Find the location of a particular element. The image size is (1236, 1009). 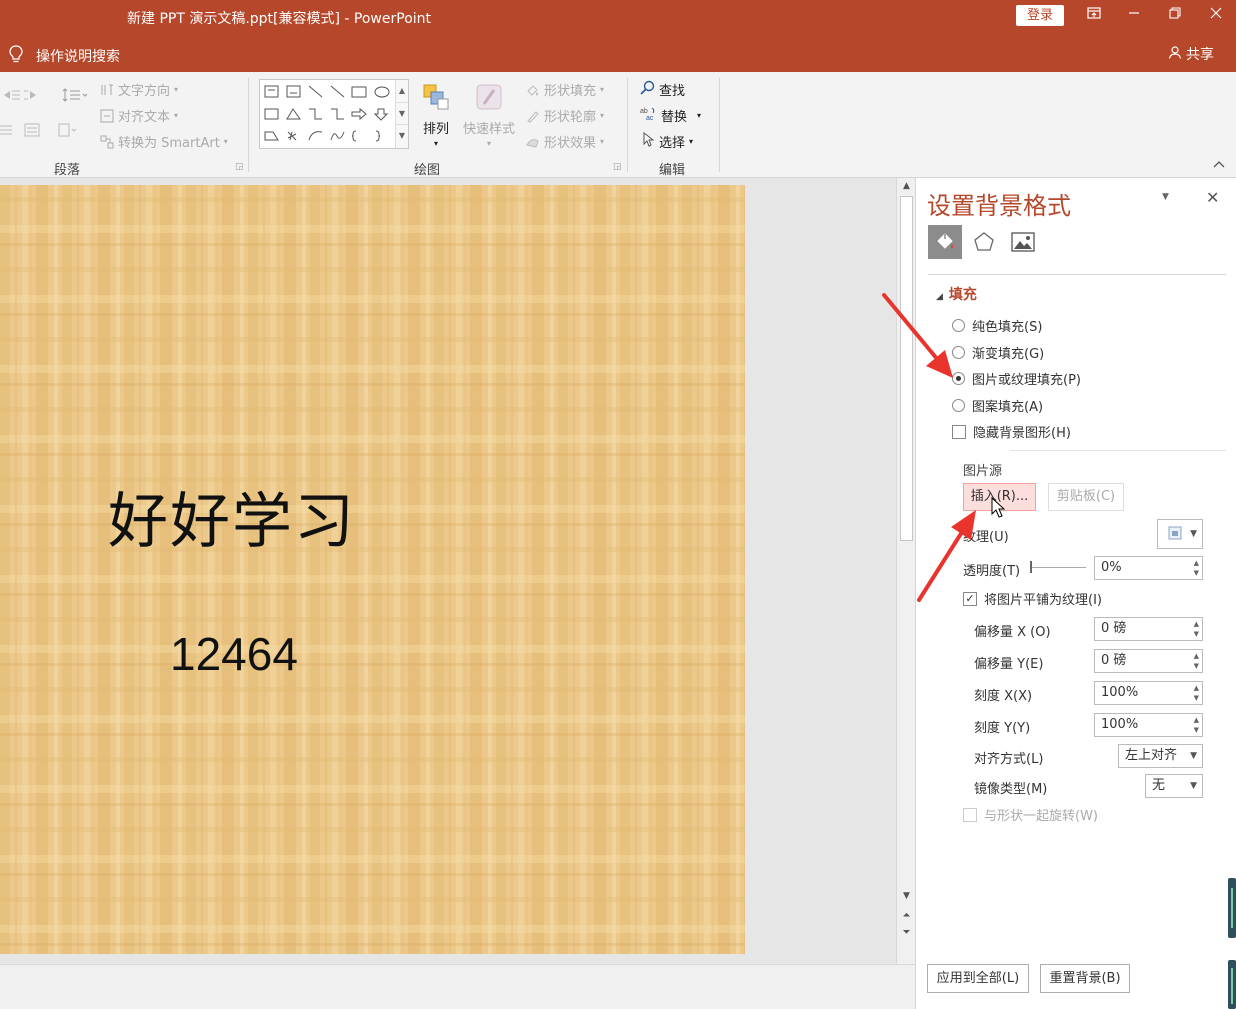

offset-y-value: 0 磅 is located at coordinates (1114, 660).